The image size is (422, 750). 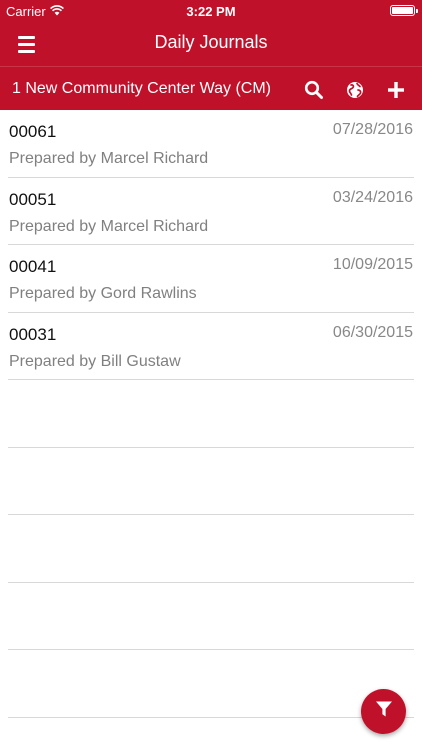 I want to click on journal-number: 00061, so click(x=33, y=131).